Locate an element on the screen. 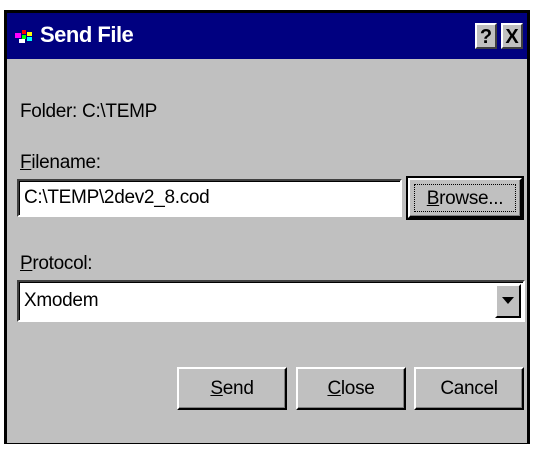 The width and height of the screenshot is (533, 451). cancel-button: Cancel is located at coordinates (469, 388).